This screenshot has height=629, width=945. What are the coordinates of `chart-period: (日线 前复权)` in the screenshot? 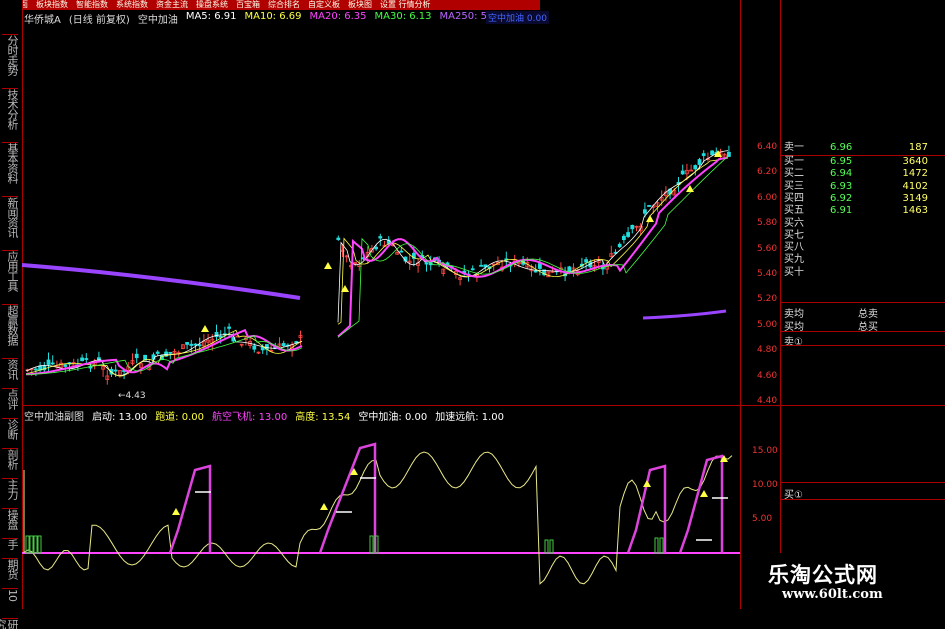 It's located at (99, 20).